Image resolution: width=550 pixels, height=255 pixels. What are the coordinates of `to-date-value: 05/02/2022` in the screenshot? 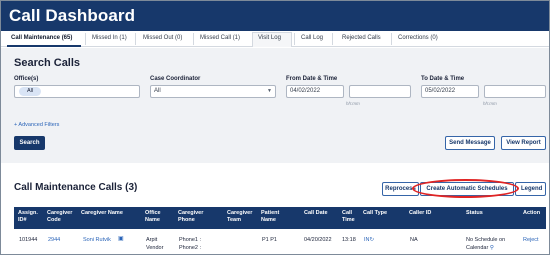 It's located at (440, 91).